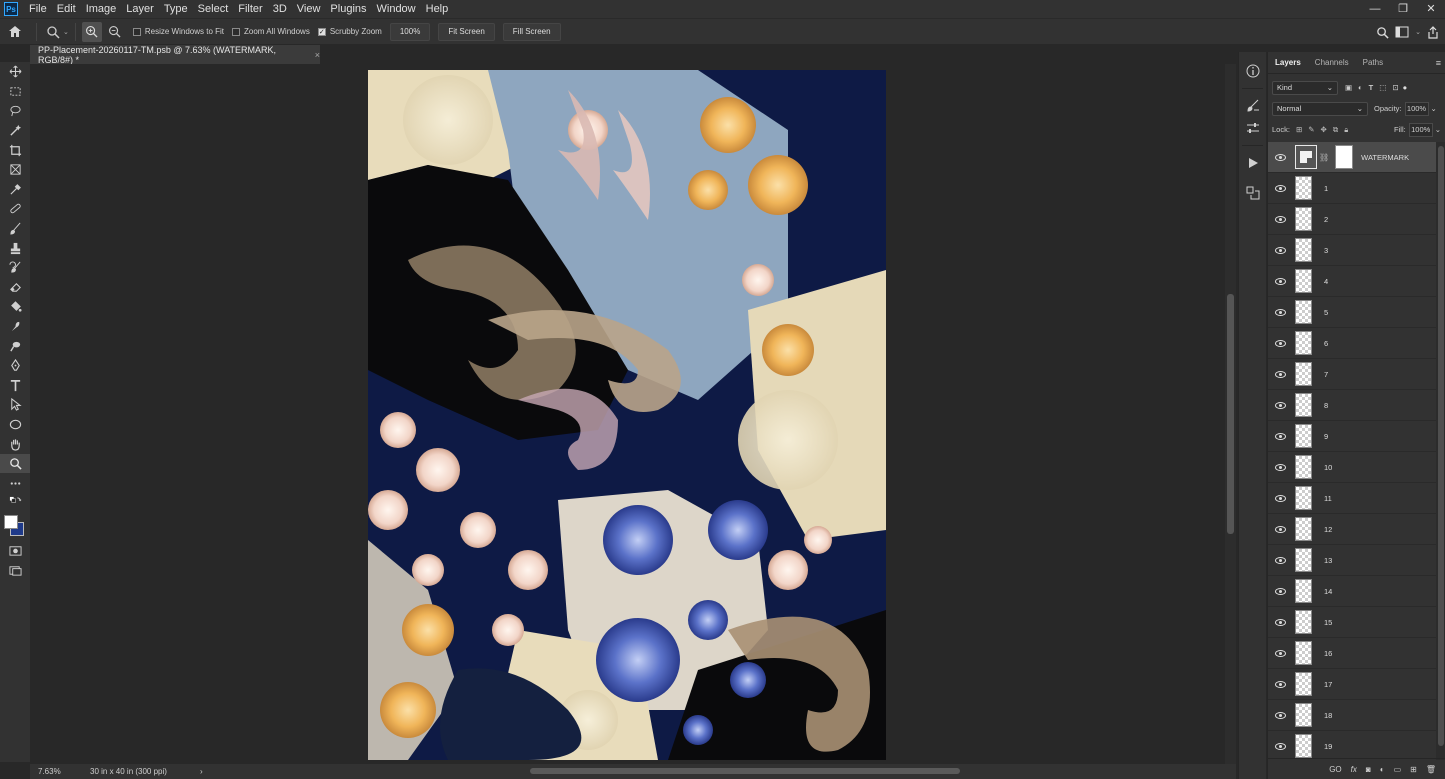  I want to click on lock-all-icon: 🔒︎, so click(1346, 130).